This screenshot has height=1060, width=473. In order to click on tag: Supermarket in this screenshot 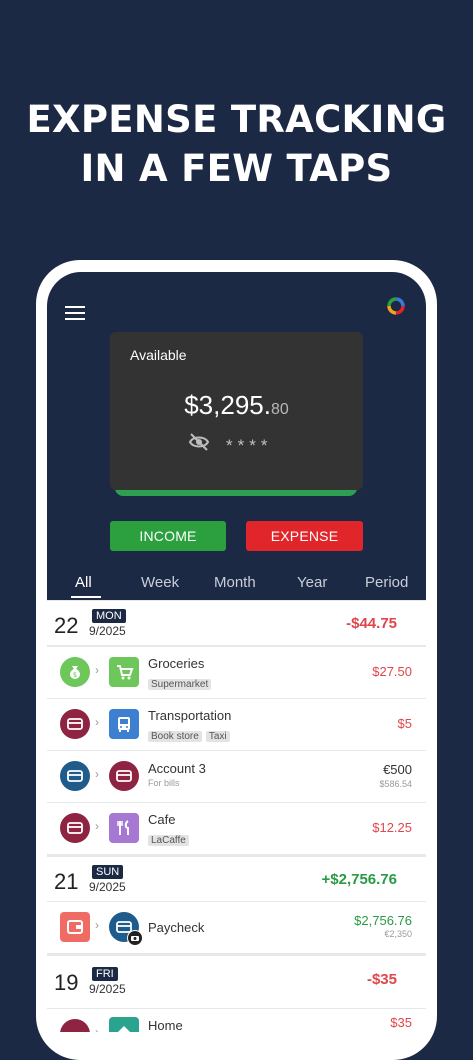, I will do `click(180, 684)`.